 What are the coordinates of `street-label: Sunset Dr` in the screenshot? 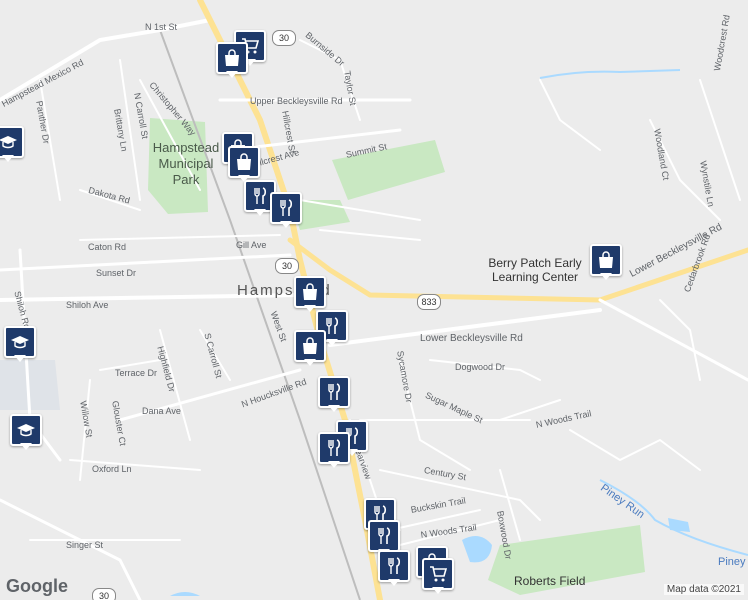 It's located at (116, 273).